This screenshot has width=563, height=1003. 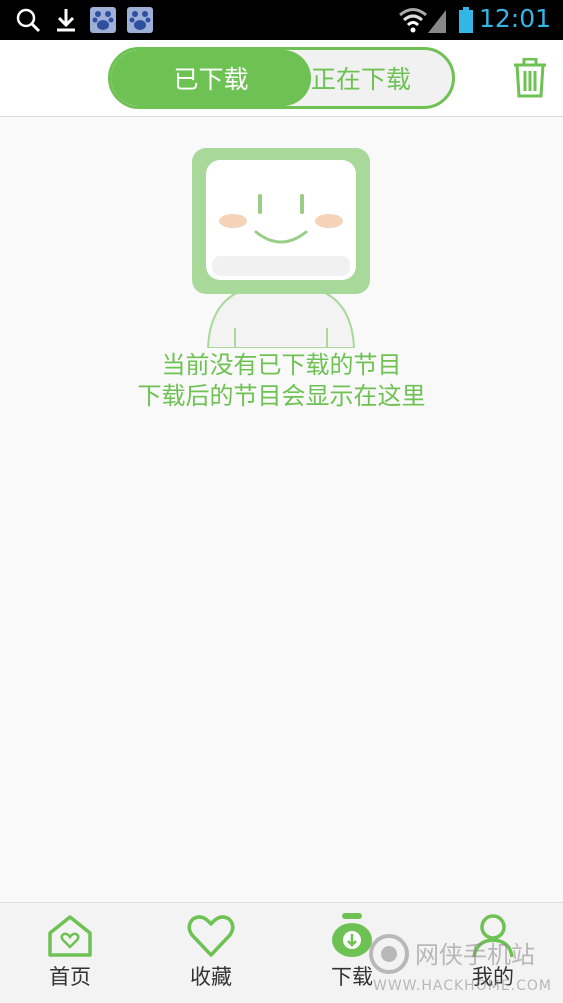 What do you see at coordinates (211, 977) in the screenshot?
I see `nav-label-favorites: 收藏` at bounding box center [211, 977].